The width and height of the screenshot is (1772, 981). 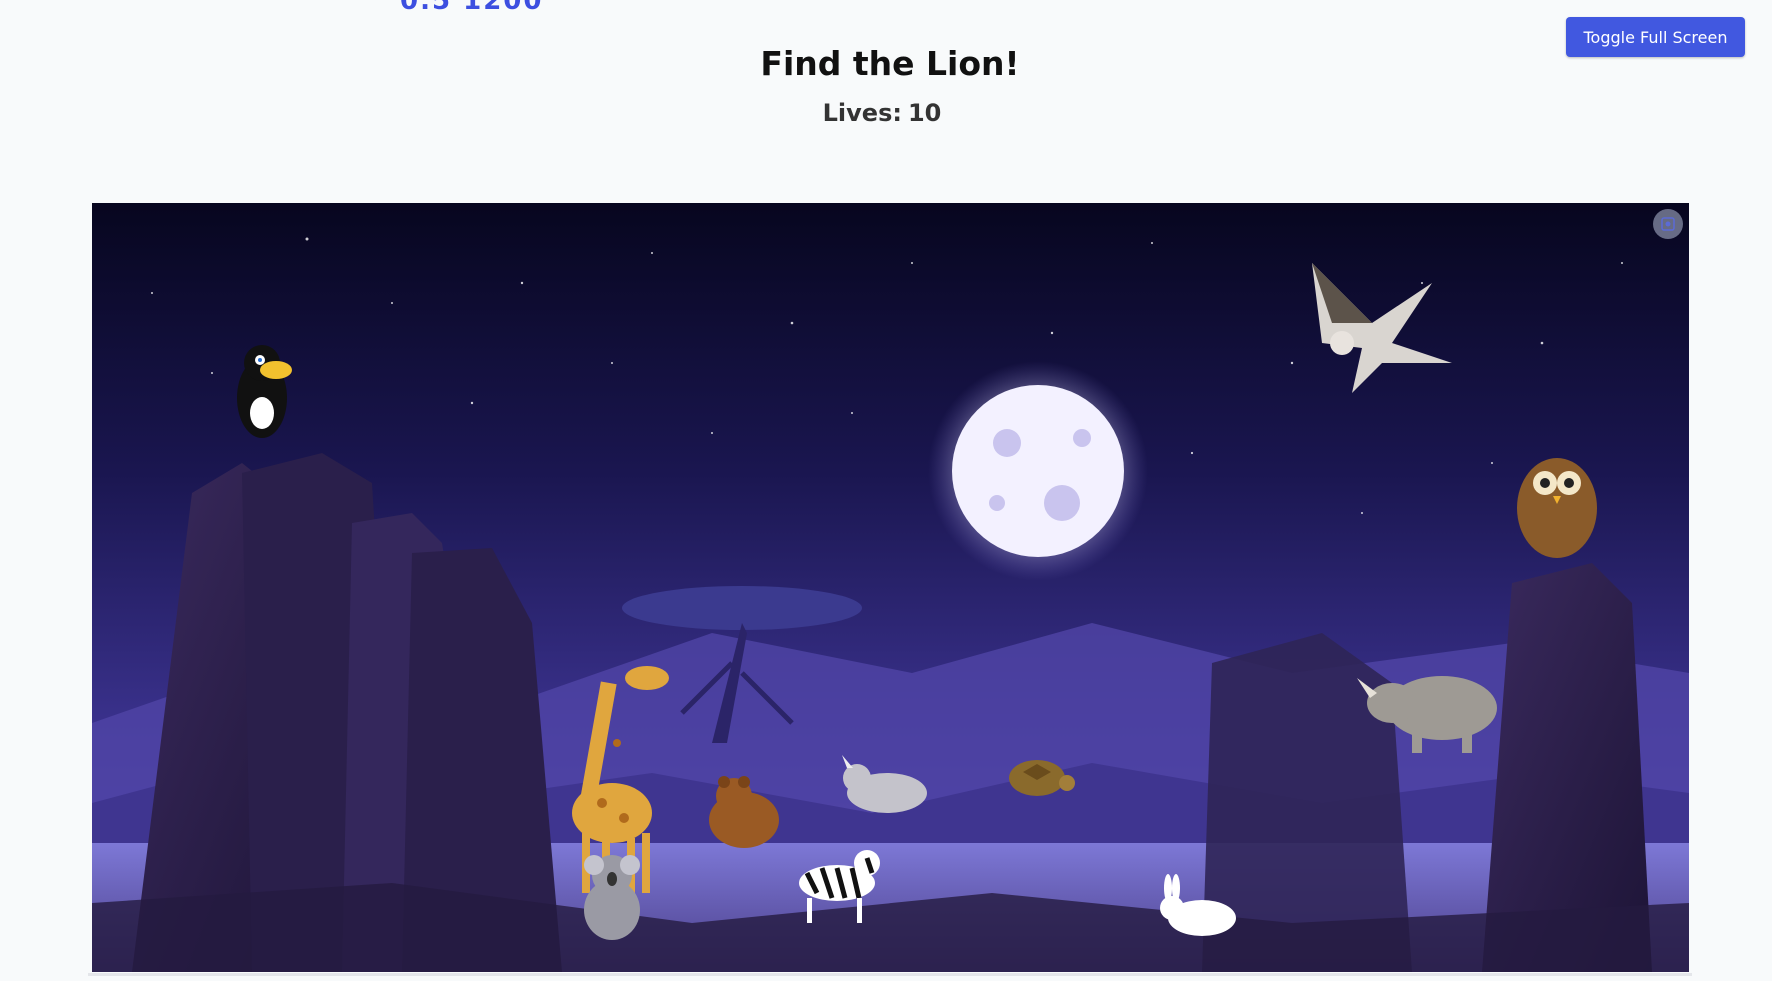 What do you see at coordinates (924, 113) in the screenshot?
I see `lives-value: 10` at bounding box center [924, 113].